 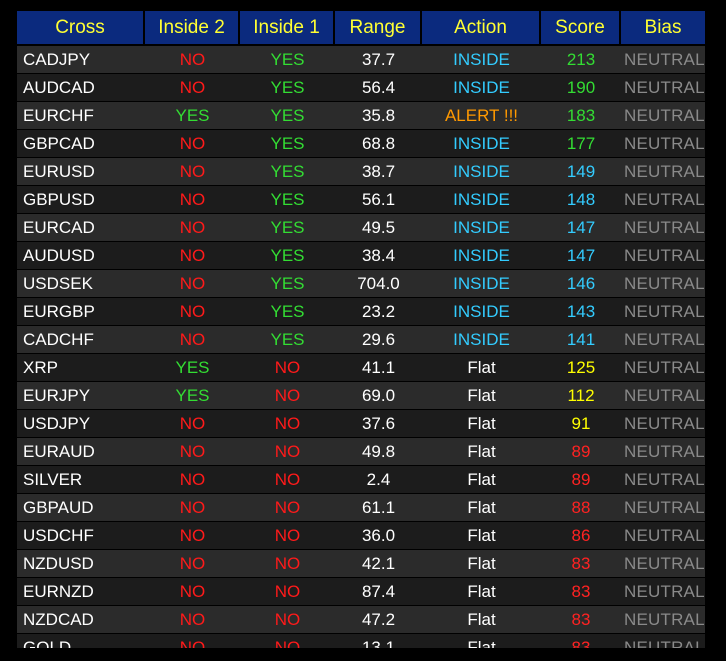 What do you see at coordinates (361, 452) in the screenshot?
I see `table-row: EURAUD NO NO 49.8 Flat 89 NEUTRAL` at bounding box center [361, 452].